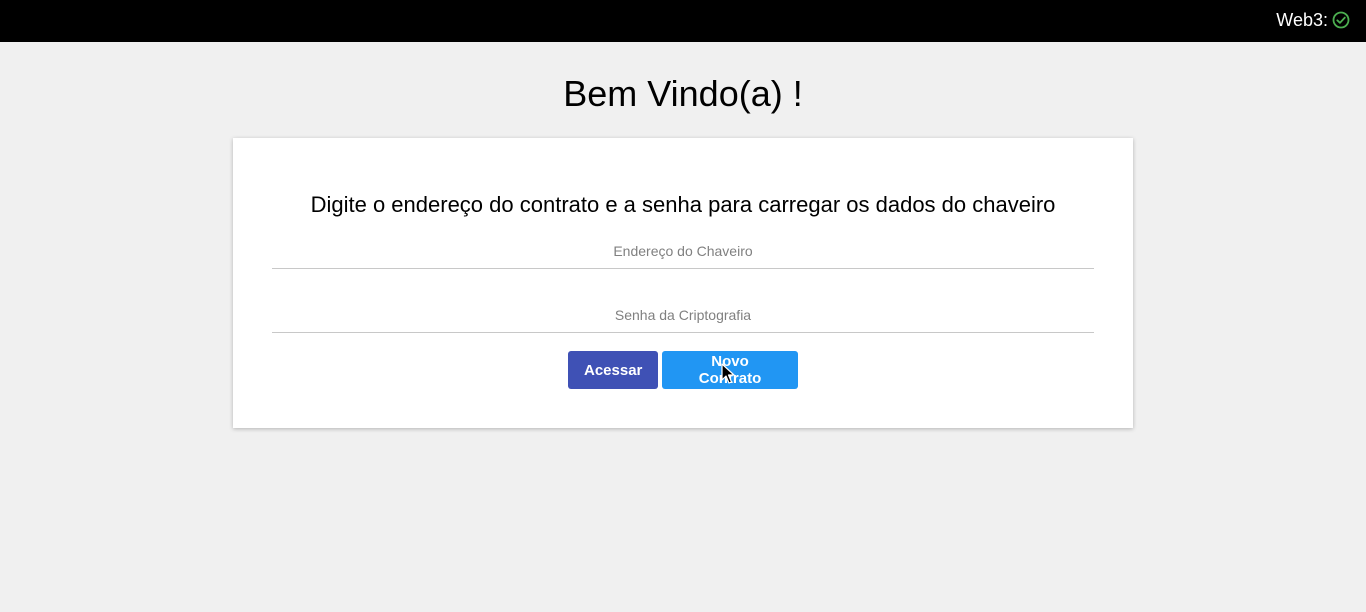  I want to click on top-bar: Web3:, so click(683, 21).